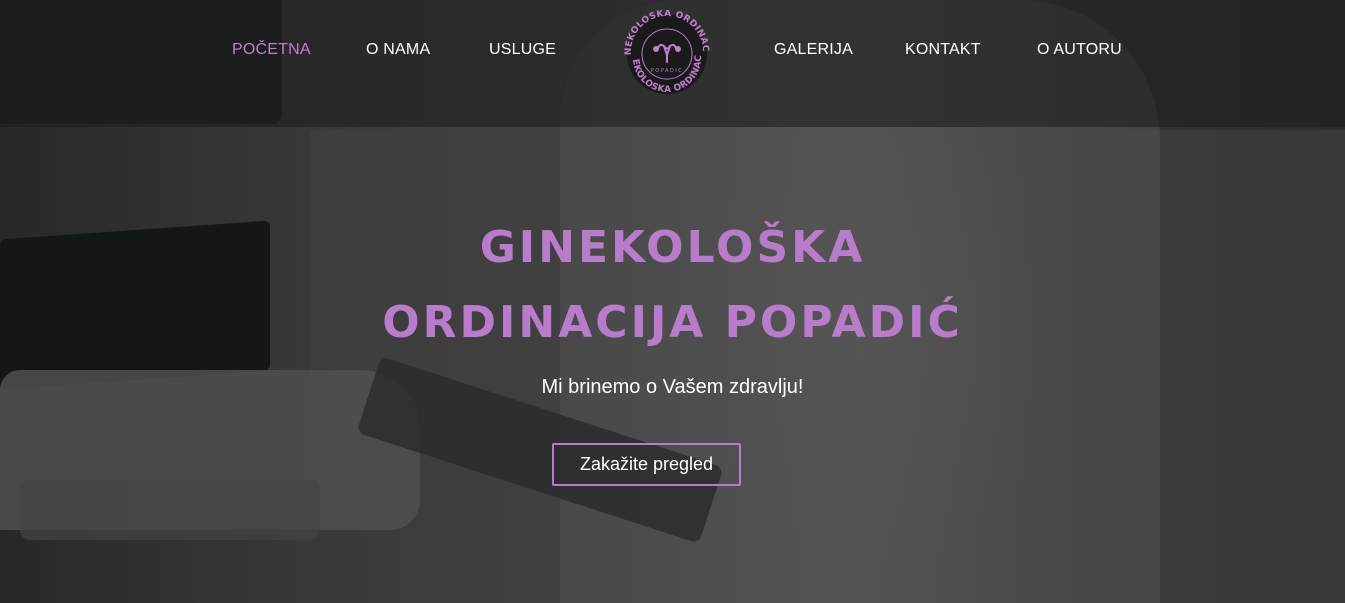 Image resolution: width=1345 pixels, height=603 pixels. What do you see at coordinates (943, 50) in the screenshot?
I see `nav-item-kontakt: KONTAKT` at bounding box center [943, 50].